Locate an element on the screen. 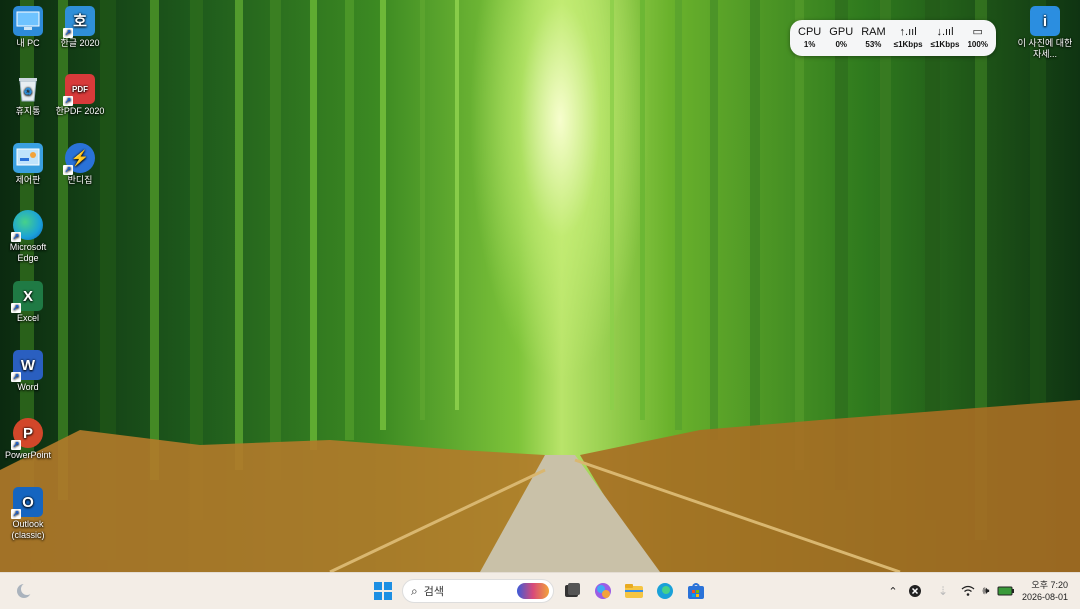 The image size is (1080, 609). copilot-icon is located at coordinates (603, 591).